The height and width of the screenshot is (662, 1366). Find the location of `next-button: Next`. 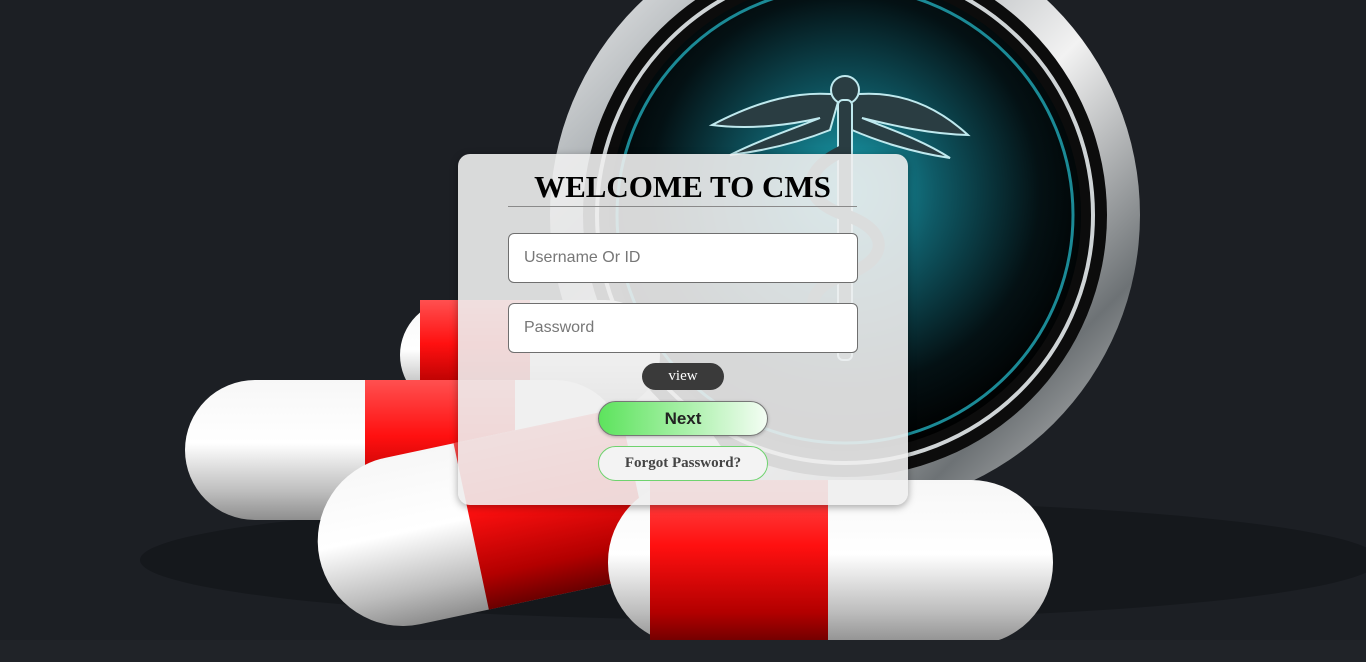

next-button: Next is located at coordinates (683, 418).